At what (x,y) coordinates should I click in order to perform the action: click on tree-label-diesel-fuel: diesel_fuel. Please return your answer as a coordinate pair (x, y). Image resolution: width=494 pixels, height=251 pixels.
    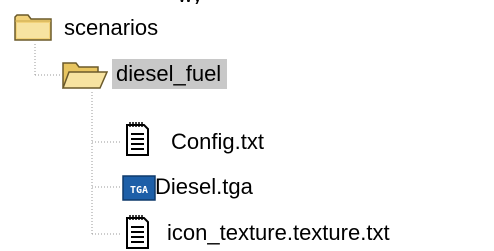
    Looking at the image, I should click on (170, 74).